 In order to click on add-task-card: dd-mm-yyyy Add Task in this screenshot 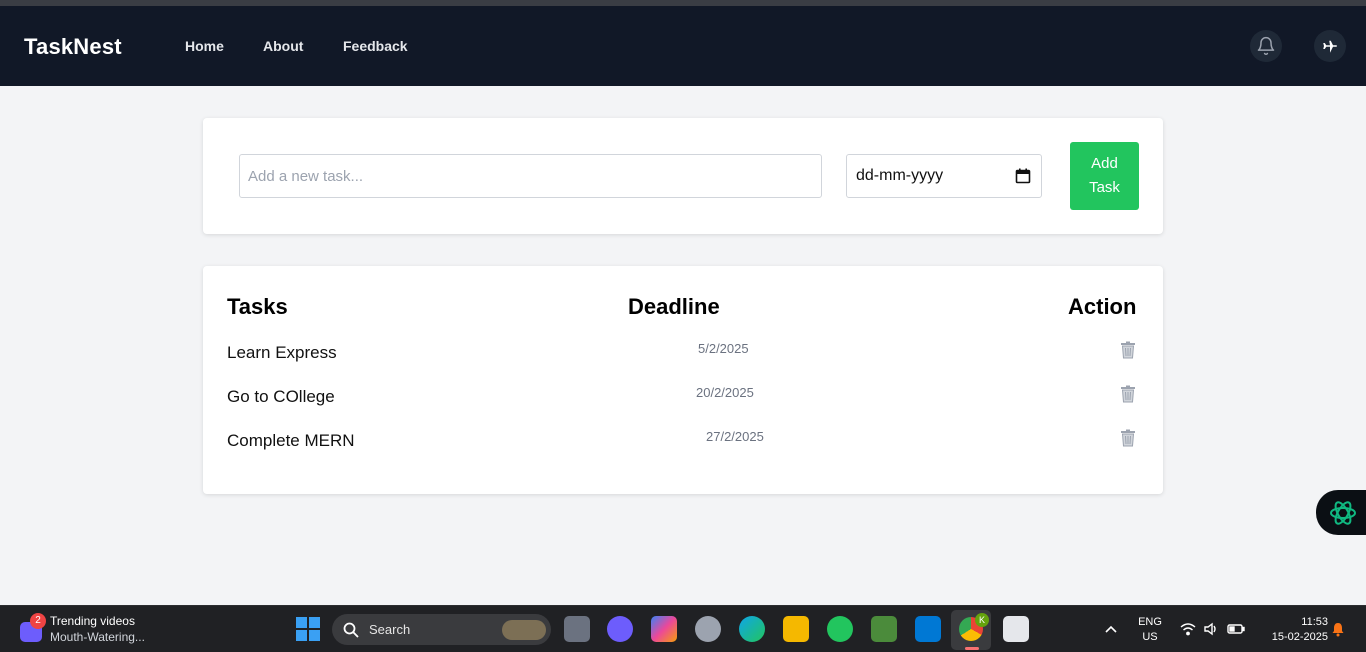, I will do `click(683, 176)`.